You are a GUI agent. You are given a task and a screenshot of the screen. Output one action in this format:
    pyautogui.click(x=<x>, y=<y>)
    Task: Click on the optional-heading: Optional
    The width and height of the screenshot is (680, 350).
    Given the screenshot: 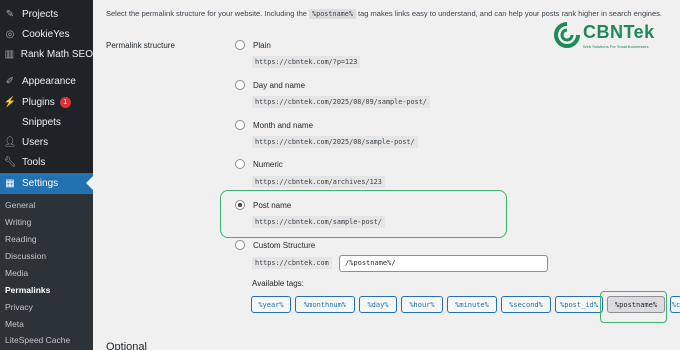 What is the action you would take?
    pyautogui.click(x=126, y=345)
    